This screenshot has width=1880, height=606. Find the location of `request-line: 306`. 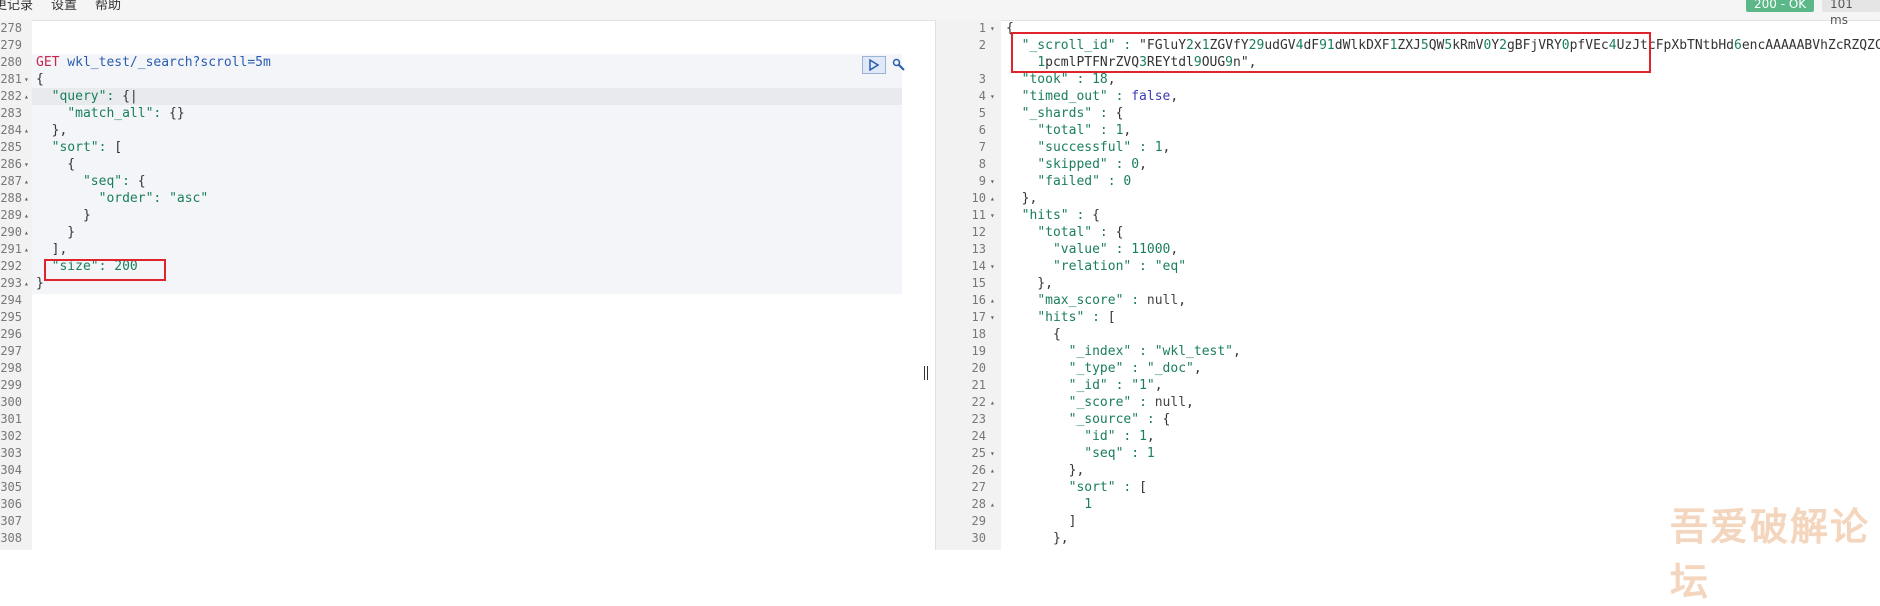

request-line: 306 is located at coordinates (467, 504).